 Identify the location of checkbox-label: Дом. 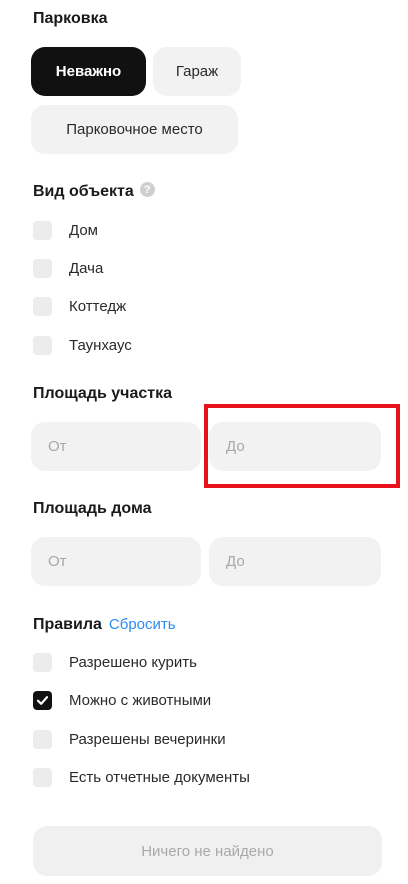
(83, 230).